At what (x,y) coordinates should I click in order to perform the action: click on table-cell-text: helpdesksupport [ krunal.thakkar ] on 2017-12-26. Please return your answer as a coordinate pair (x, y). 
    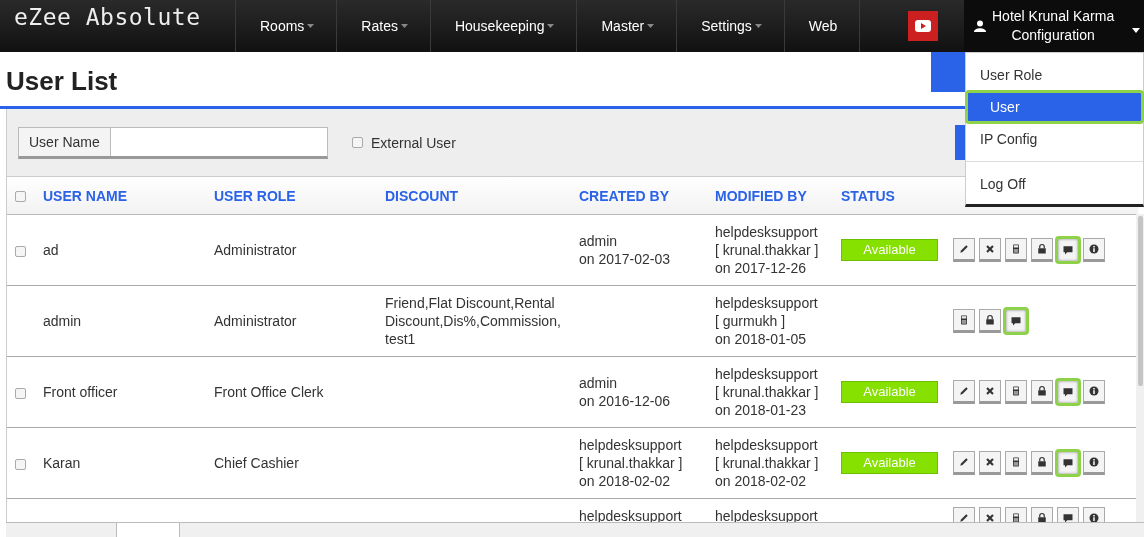
    Looking at the image, I should click on (767, 250).